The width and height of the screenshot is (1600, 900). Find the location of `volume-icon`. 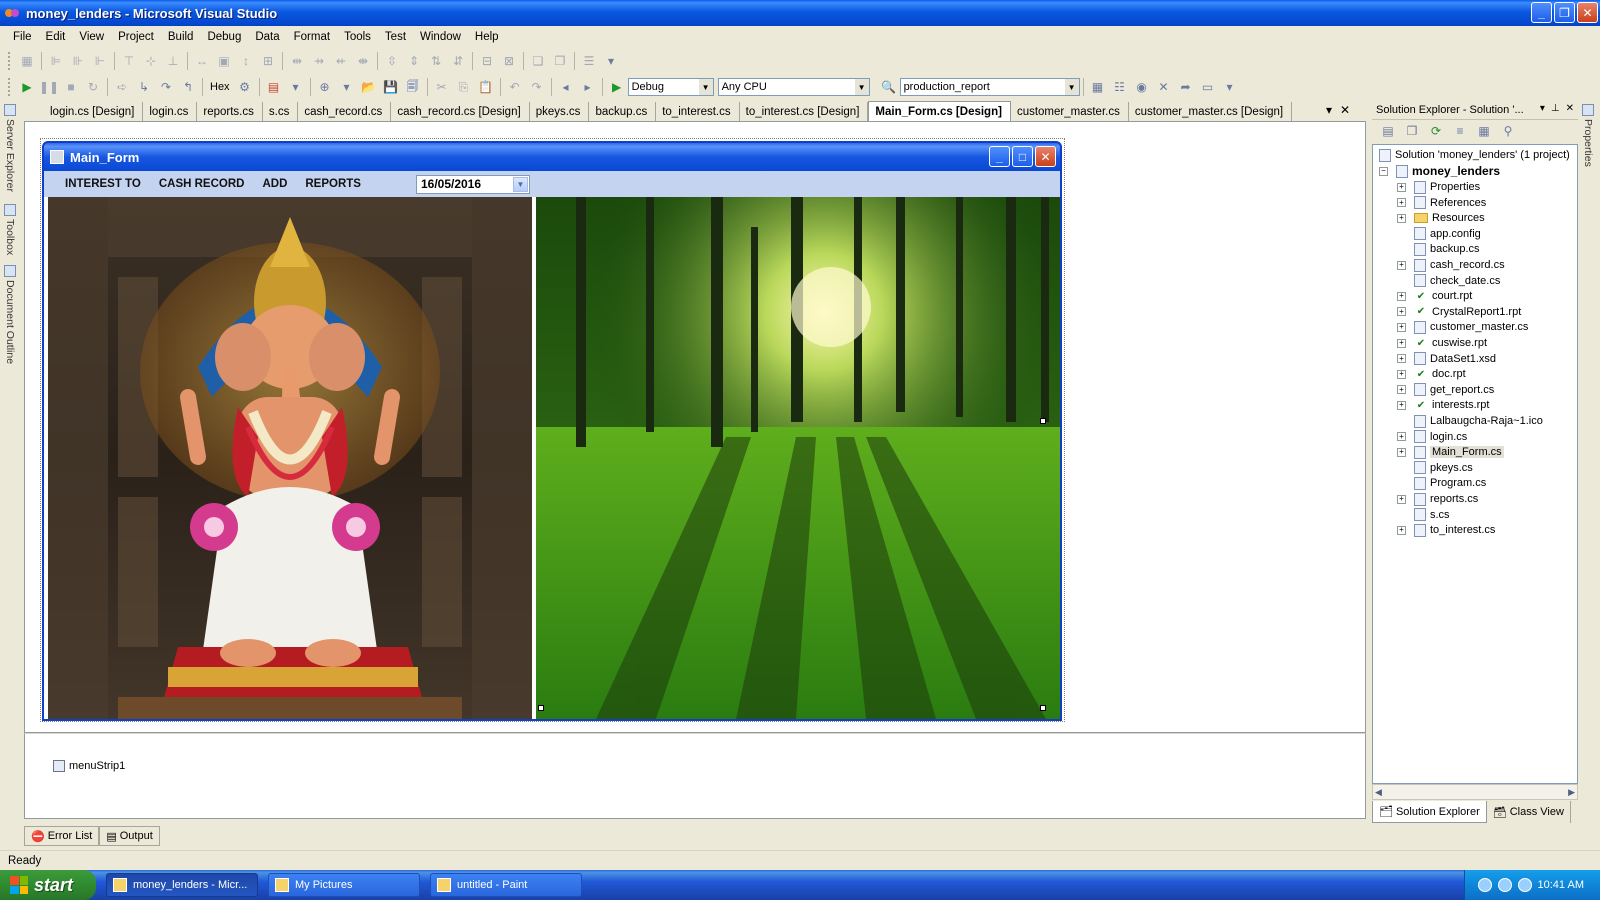

volume-icon is located at coordinates (1524, 885).